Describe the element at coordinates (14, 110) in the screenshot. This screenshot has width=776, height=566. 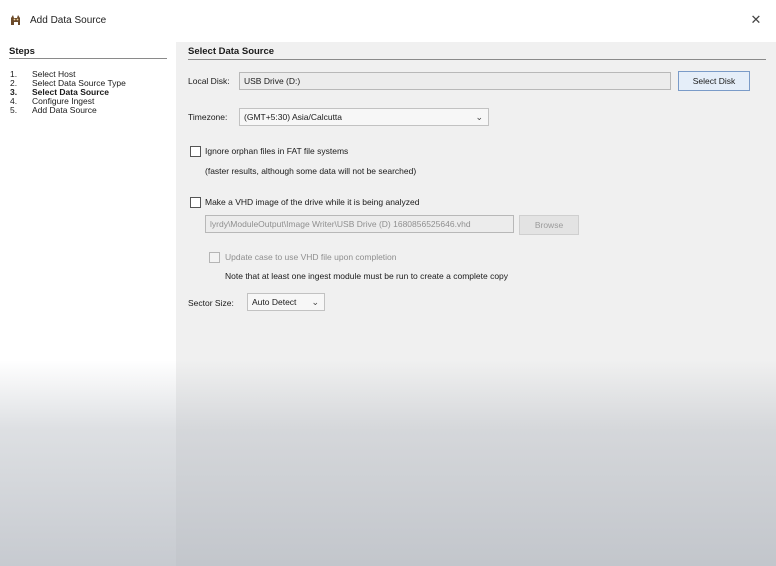
I see `step-number: 5.` at that location.